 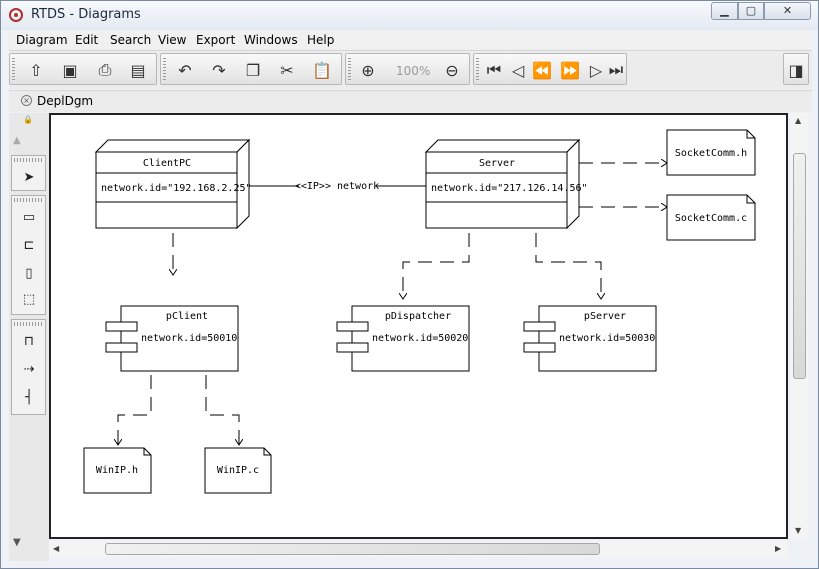 I want to click on zoom-level: 100%, so click(x=413, y=71).